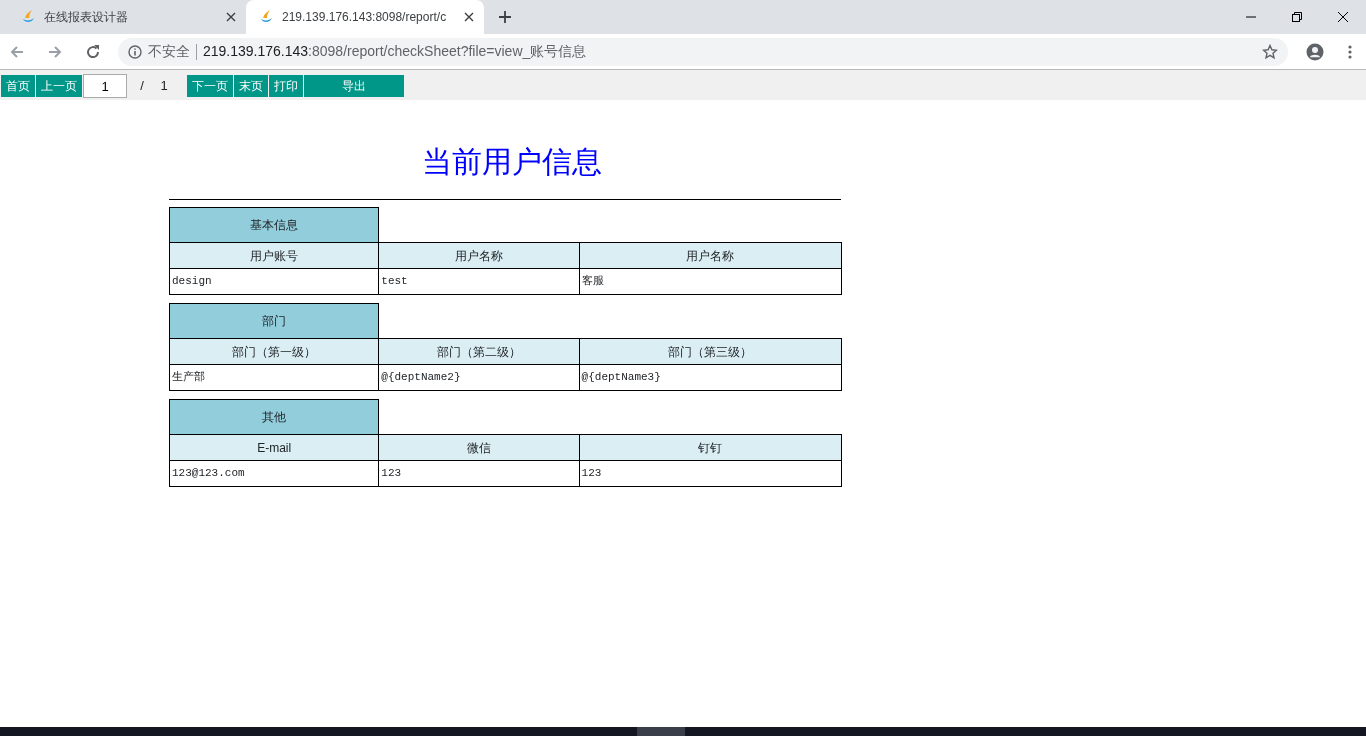  Describe the element at coordinates (274, 351) in the screenshot. I see `column-header: 部门（第一级）` at that location.